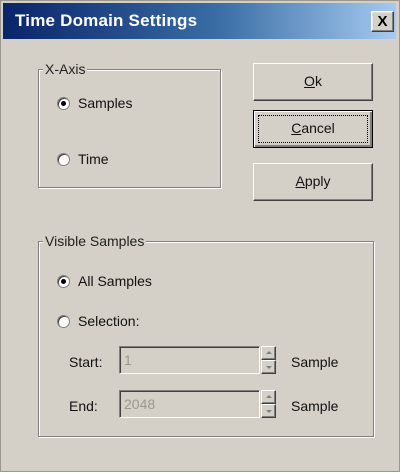 Image resolution: width=403 pixels, height=474 pixels. What do you see at coordinates (108, 321) in the screenshot?
I see `radio-selection-label: Selection:` at bounding box center [108, 321].